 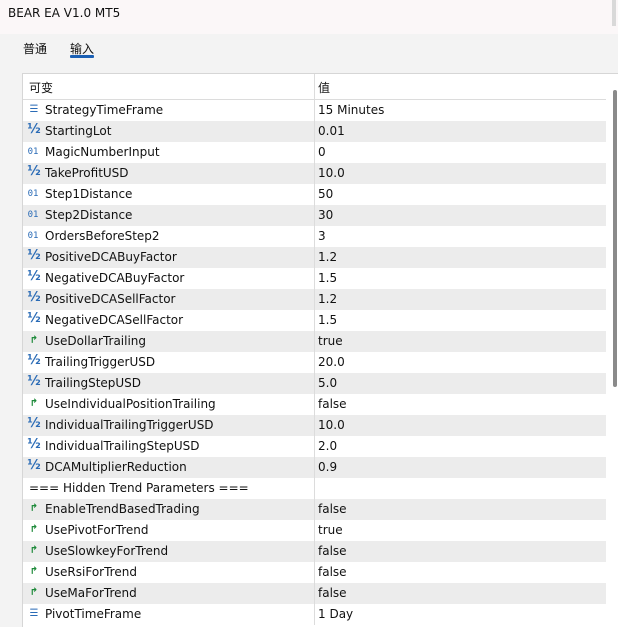 What do you see at coordinates (614, 13) in the screenshot?
I see `title-scrollbar` at bounding box center [614, 13].